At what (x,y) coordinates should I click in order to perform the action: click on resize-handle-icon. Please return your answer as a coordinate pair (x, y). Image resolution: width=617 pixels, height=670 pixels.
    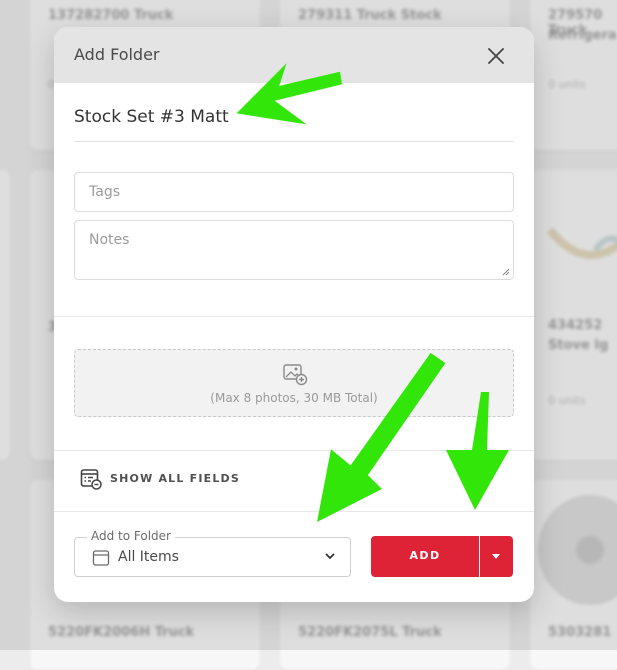
    Looking at the image, I should click on (506, 272).